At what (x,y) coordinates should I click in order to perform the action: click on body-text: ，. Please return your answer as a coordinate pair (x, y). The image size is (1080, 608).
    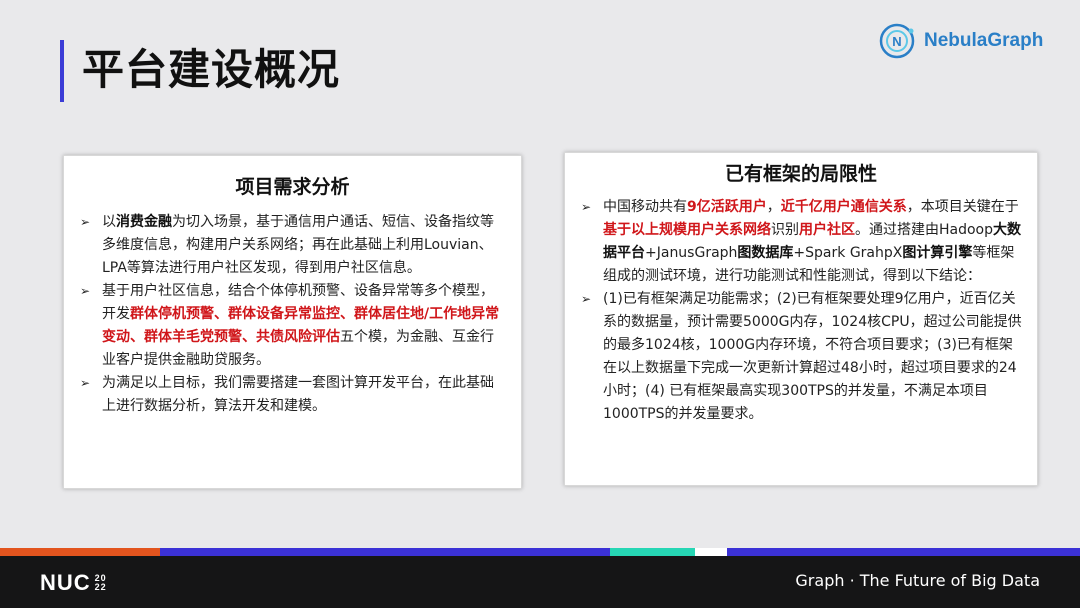
    Looking at the image, I should click on (773, 207).